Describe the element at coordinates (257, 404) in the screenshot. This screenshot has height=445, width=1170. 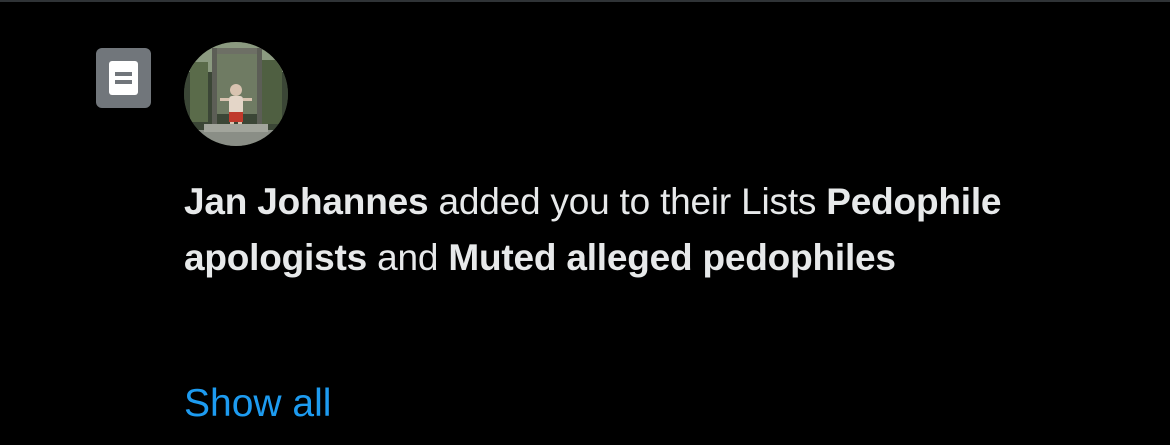
I see `show-all-link: Show all` at that location.